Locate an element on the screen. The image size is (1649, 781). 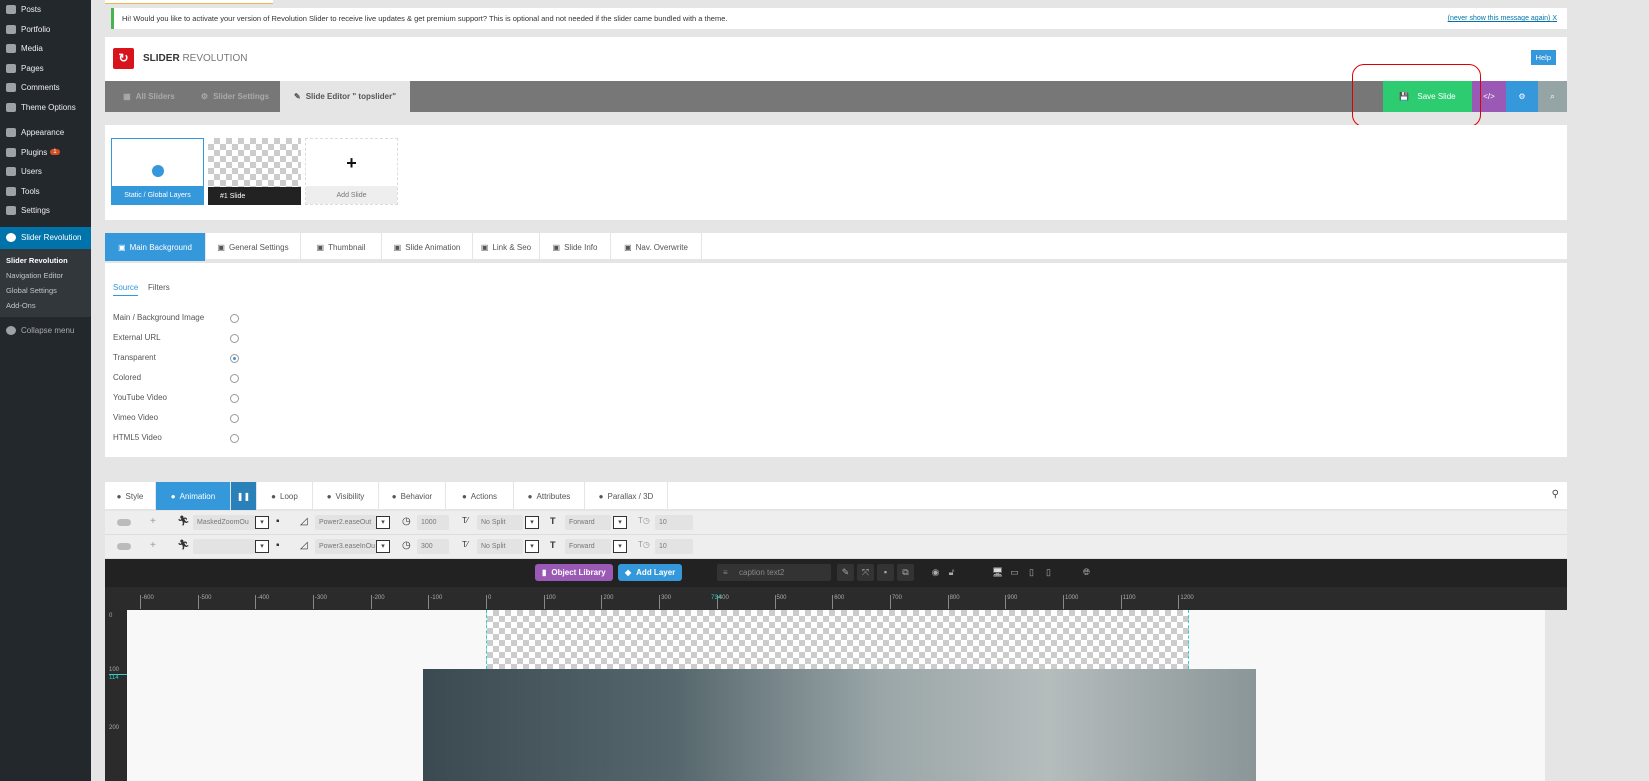
slide-1-thumb: #1 Slide is located at coordinates (254, 171).